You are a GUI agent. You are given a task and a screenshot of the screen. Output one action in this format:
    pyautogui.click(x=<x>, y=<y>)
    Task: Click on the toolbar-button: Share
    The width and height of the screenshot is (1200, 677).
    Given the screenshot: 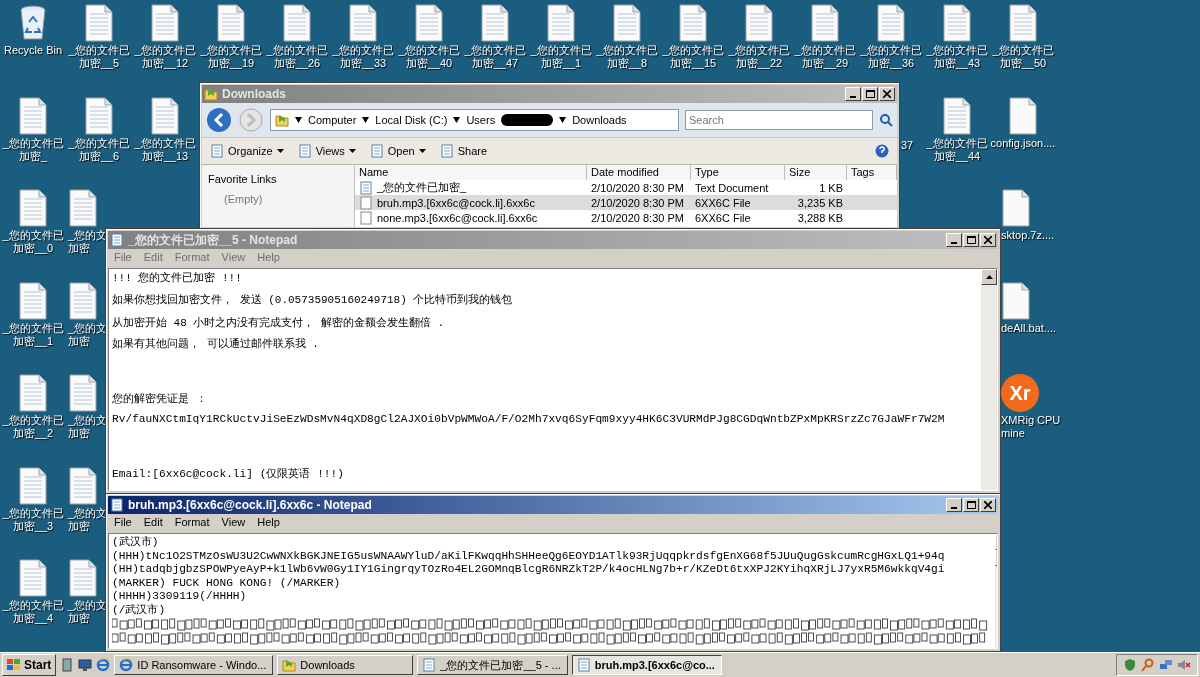 What is the action you would take?
    pyautogui.click(x=463, y=151)
    